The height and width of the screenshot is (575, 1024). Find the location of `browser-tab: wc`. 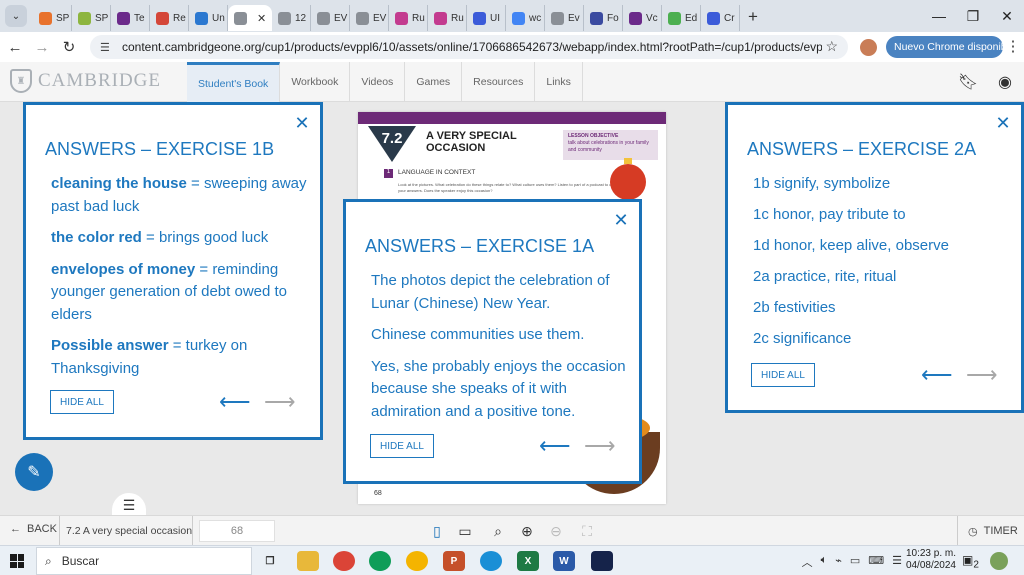

browser-tab: wc is located at coordinates (525, 18).